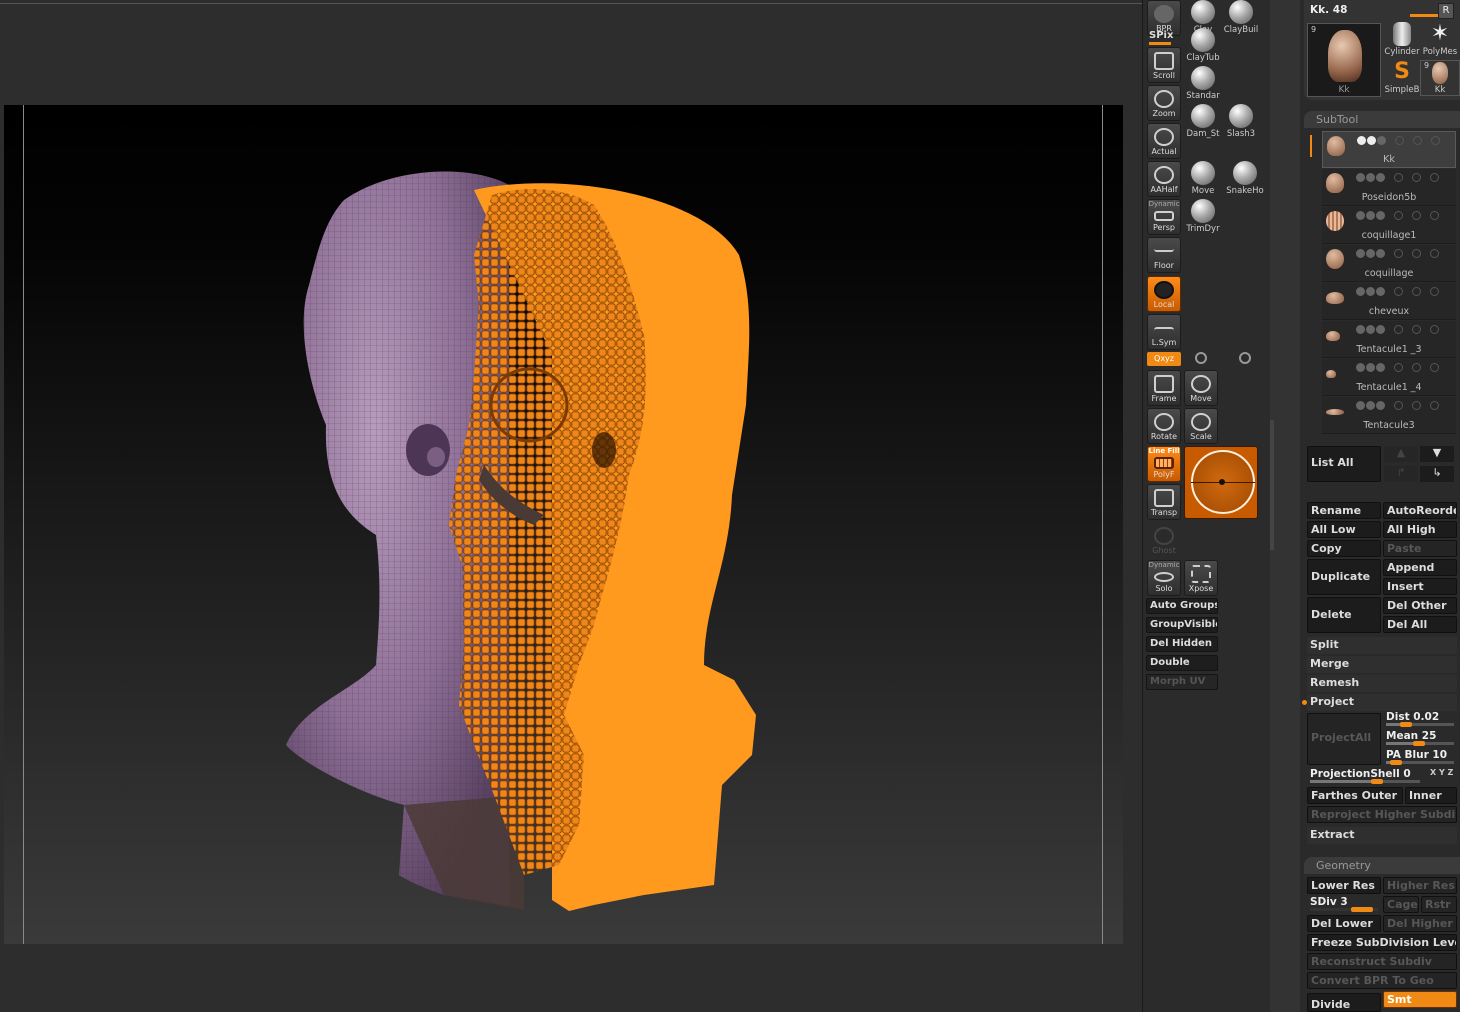  What do you see at coordinates (1203, 85) in the screenshot?
I see `brush-standard: Standar` at bounding box center [1203, 85].